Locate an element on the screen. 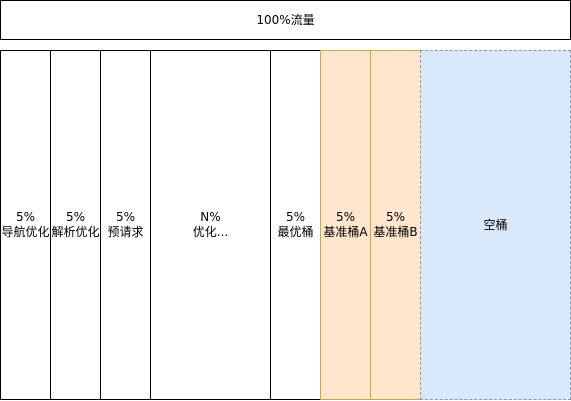 This screenshot has height=401, width=571. bucket-parse-optimization: 5% 解析优化 is located at coordinates (75, 225).